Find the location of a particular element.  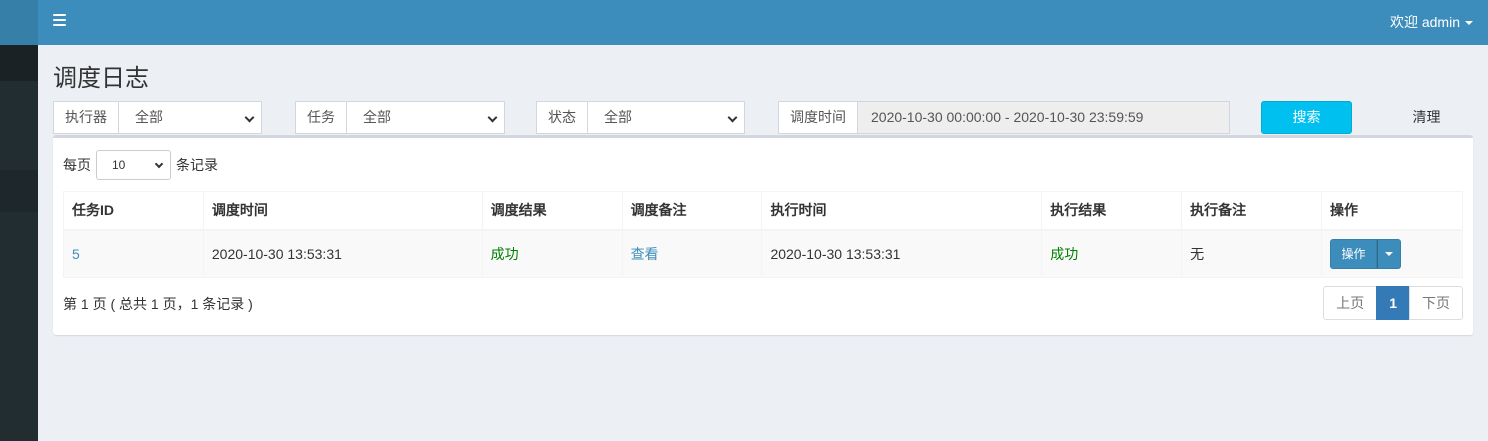

executor-filter: 执行器 全部 is located at coordinates (157, 117).